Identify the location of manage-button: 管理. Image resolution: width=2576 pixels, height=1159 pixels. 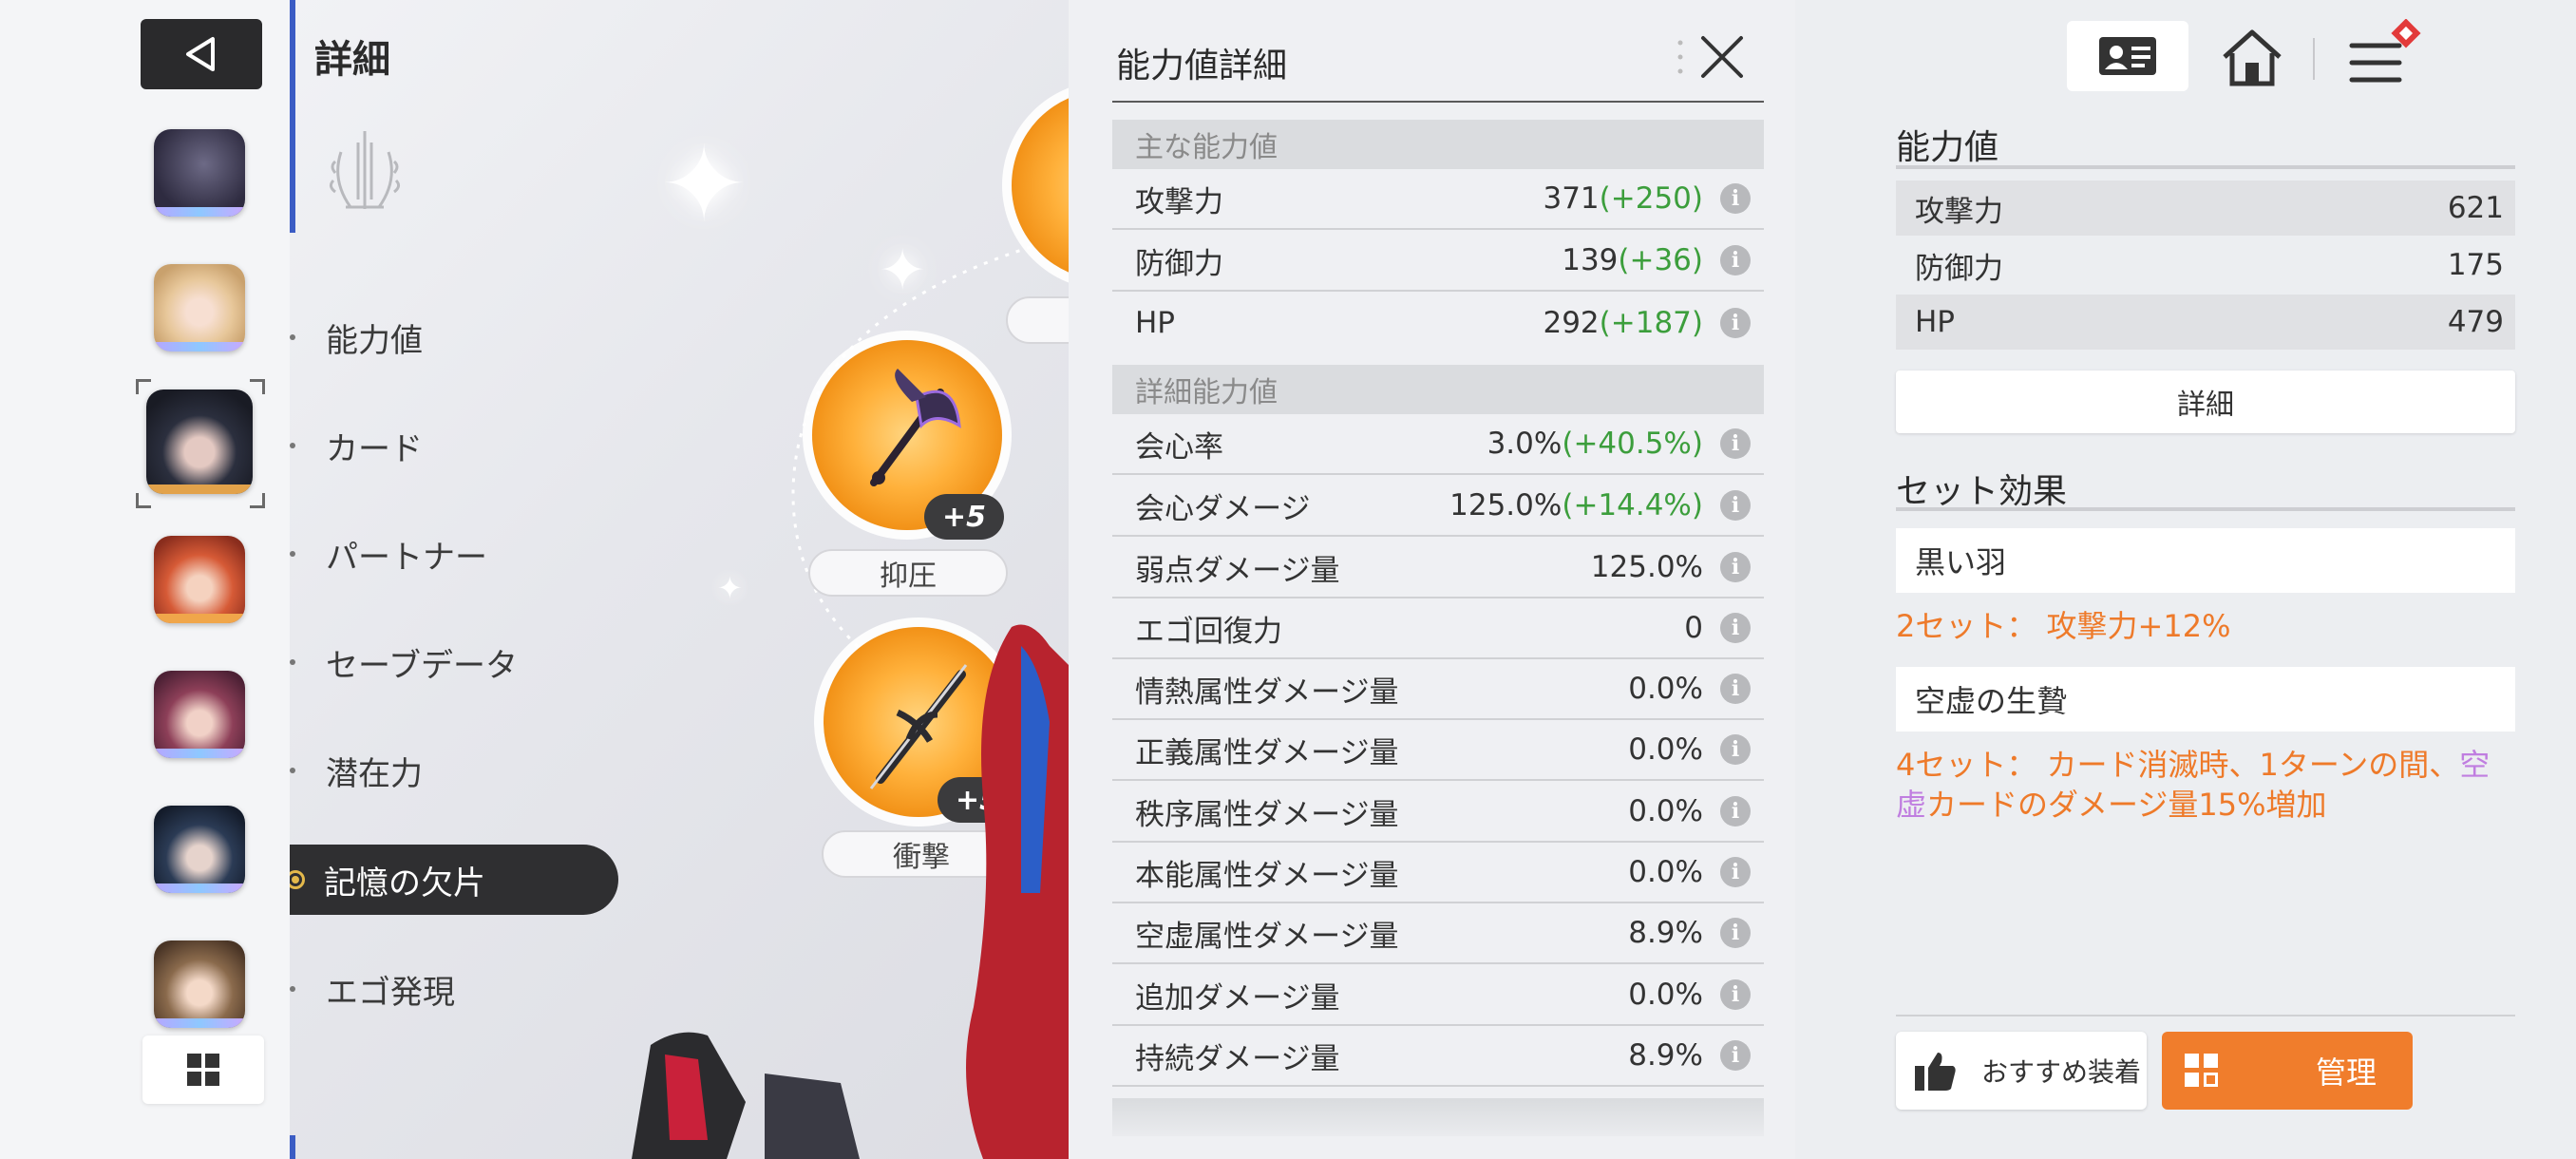
(2287, 1071).